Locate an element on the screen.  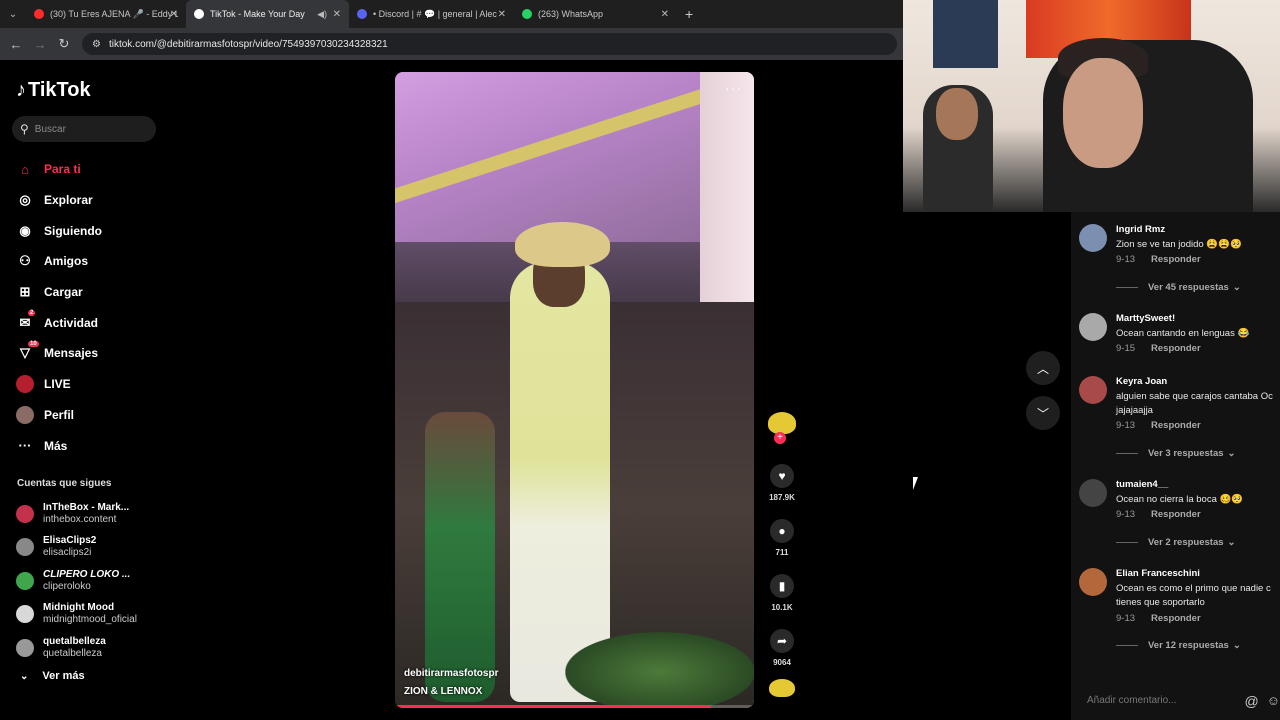
view-replies-button: Ver 12 respuestas ⌄ is located at coordinates (1178, 645).